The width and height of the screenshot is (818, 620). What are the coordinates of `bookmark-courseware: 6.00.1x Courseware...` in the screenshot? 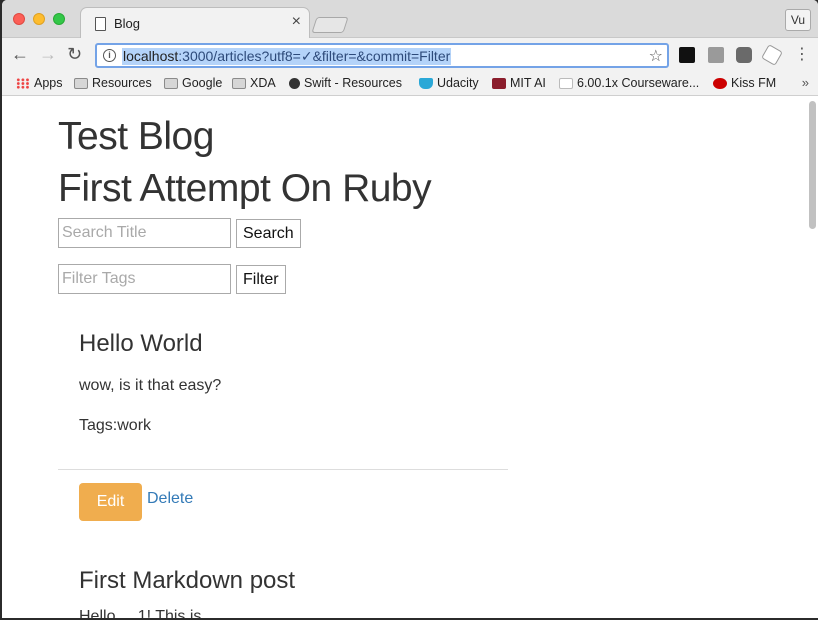 It's located at (629, 83).